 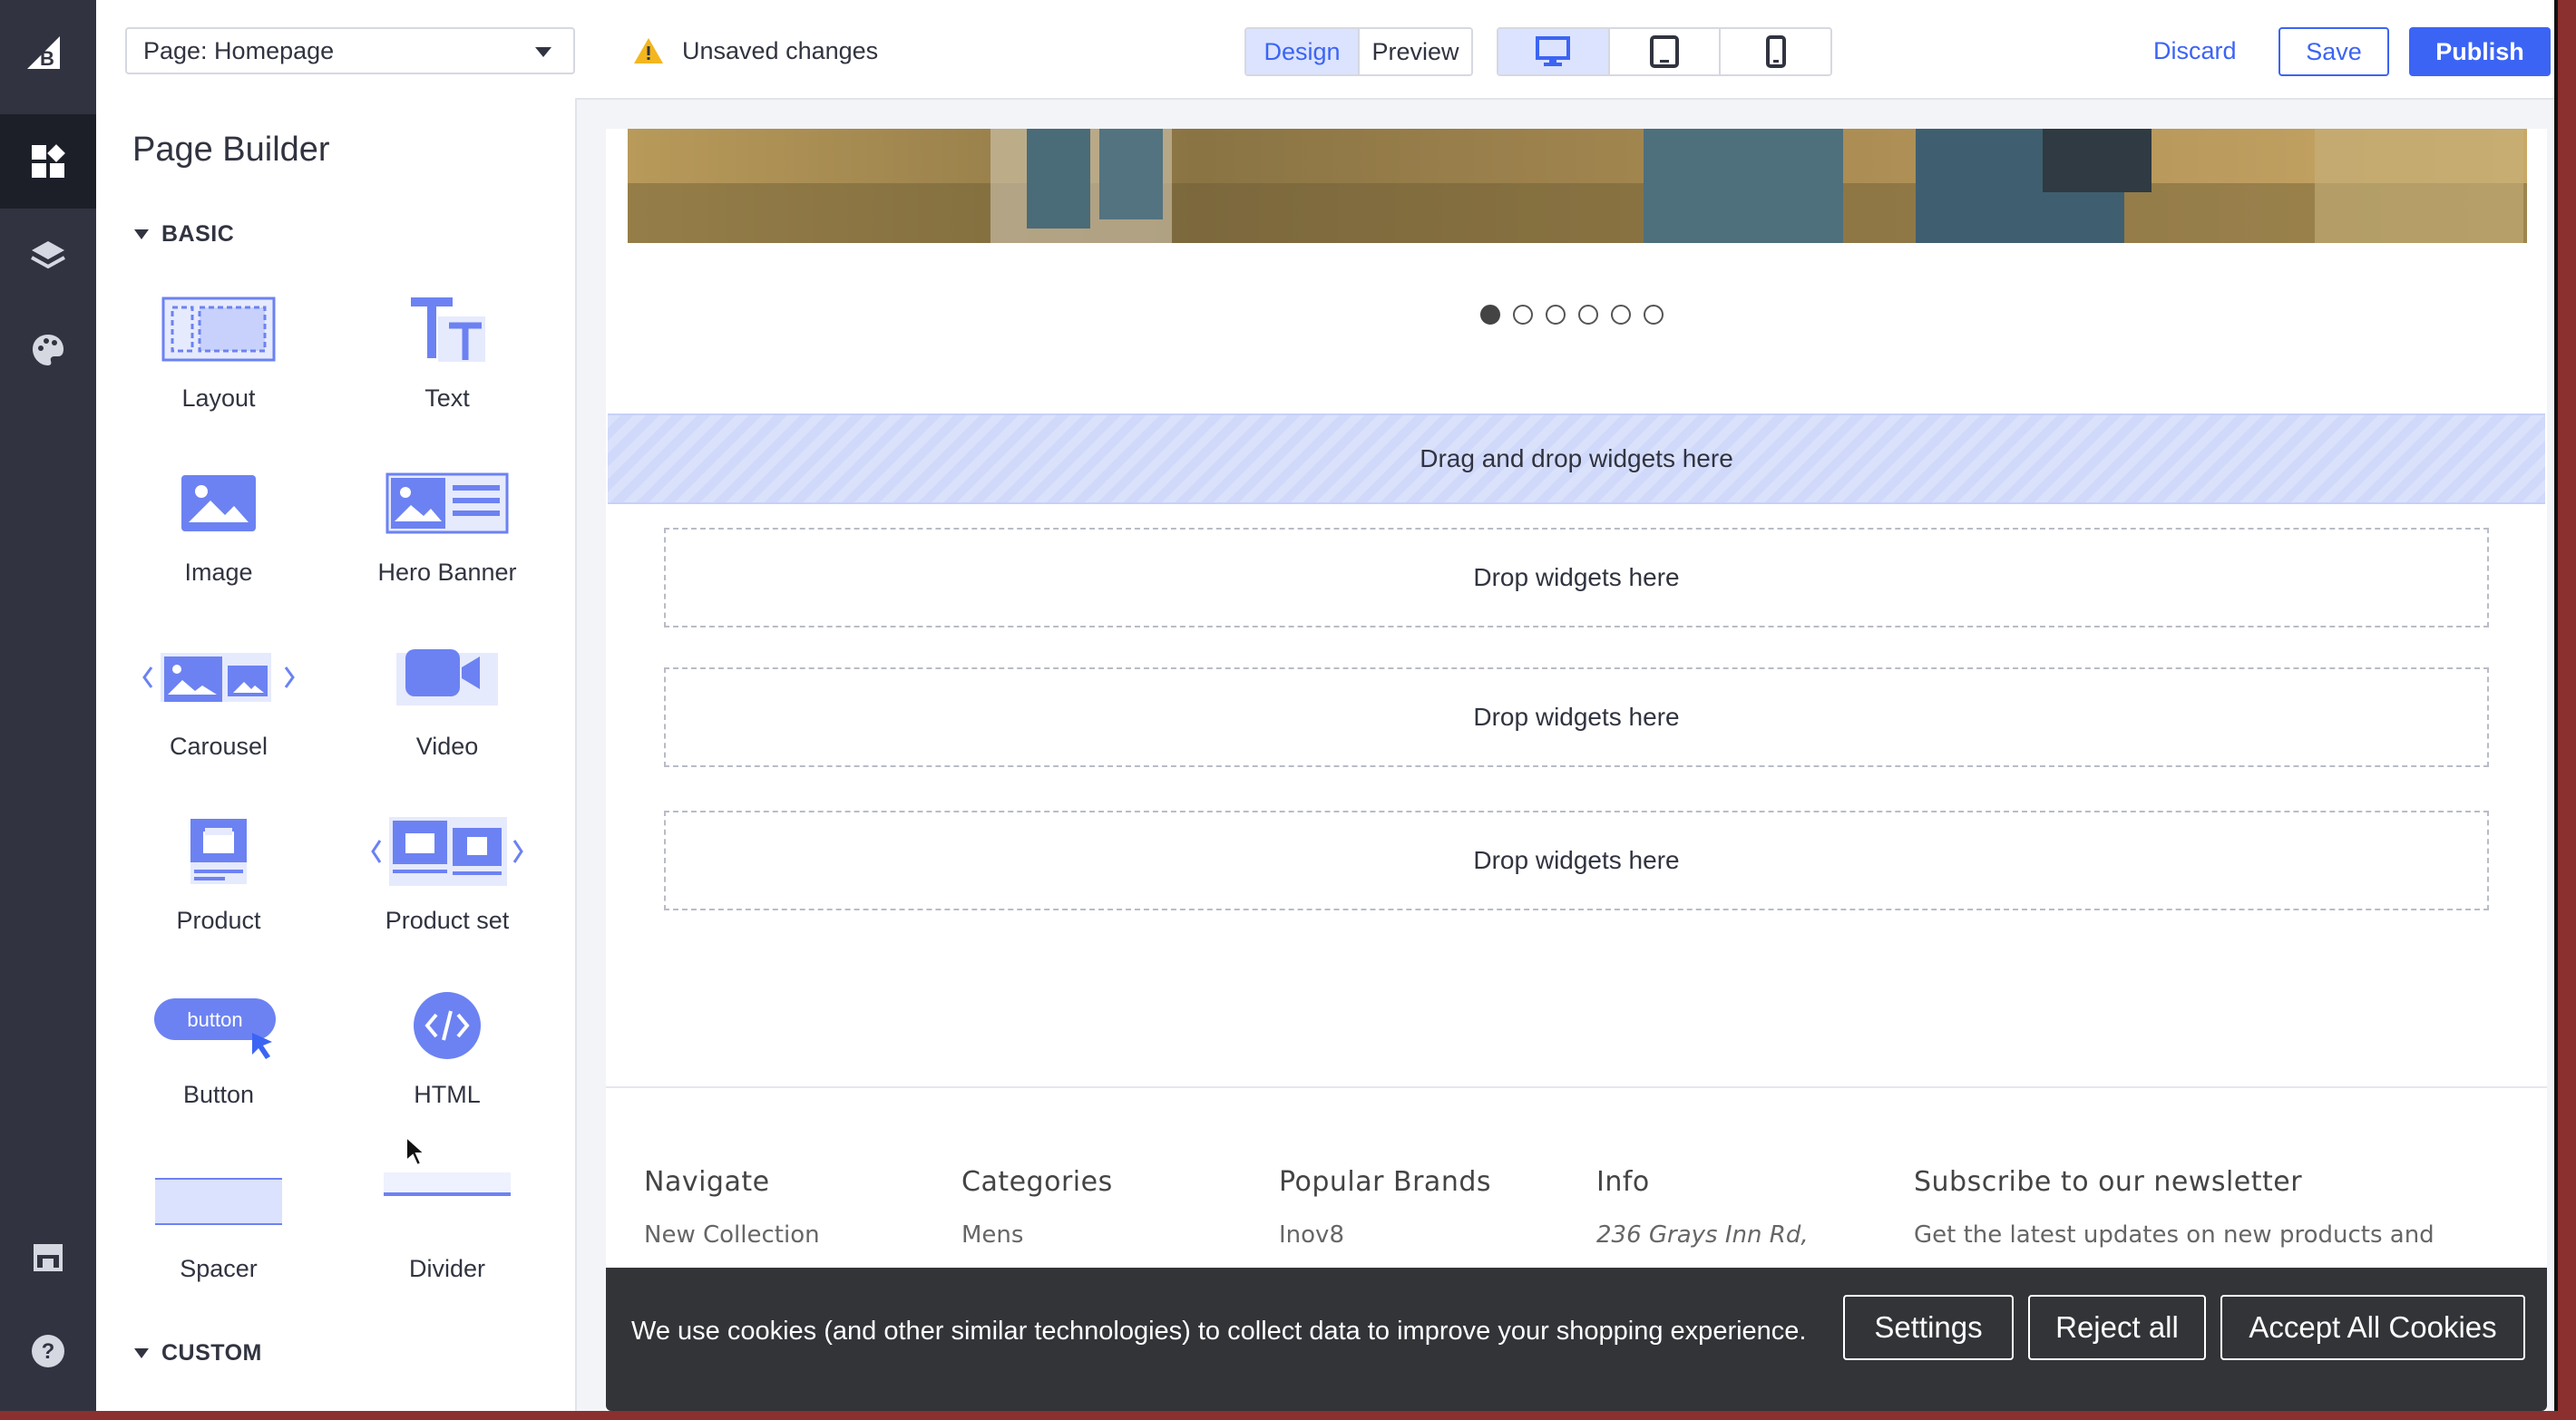 I want to click on widget-label: Spacer, so click(x=219, y=1268).